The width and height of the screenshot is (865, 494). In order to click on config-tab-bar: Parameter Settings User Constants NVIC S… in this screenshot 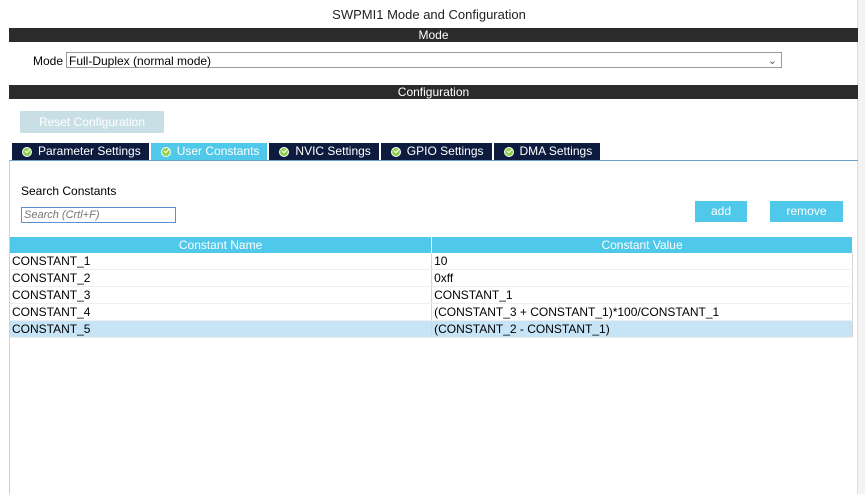, I will do `click(307, 151)`.